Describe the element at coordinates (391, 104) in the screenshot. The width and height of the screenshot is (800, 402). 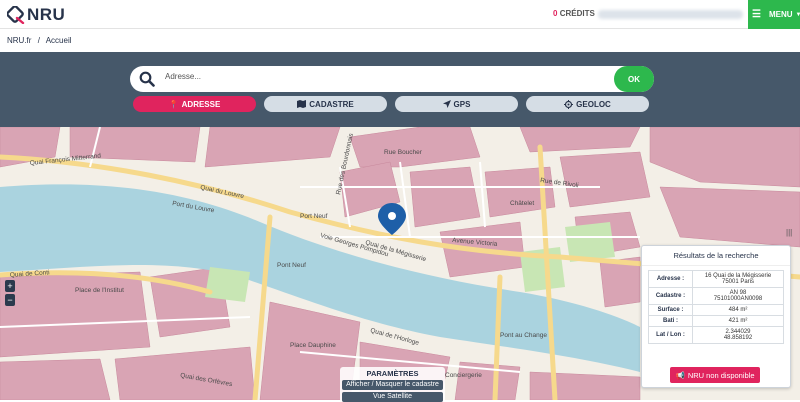
I see `search-mode-tabs: 📍 ADRESSE CADASTRE GPS GEOLOC` at that location.